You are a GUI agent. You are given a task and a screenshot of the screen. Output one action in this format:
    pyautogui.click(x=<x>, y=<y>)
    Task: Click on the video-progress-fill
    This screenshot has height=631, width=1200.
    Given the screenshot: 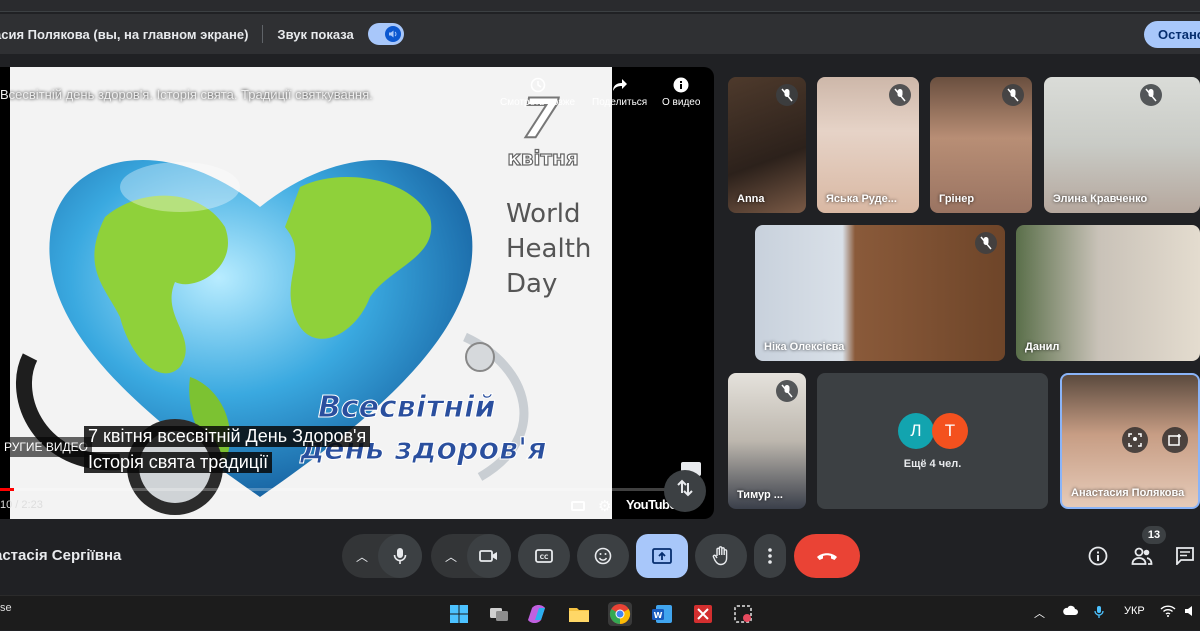 What is the action you would take?
    pyautogui.click(x=7, y=489)
    